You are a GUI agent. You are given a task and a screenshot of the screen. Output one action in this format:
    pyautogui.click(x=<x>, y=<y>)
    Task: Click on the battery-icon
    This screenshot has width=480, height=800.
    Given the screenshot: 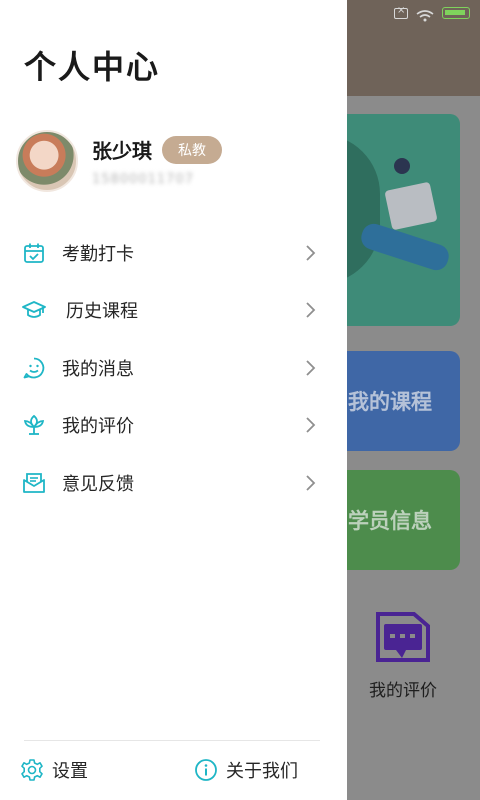 What is the action you would take?
    pyautogui.click(x=456, y=13)
    